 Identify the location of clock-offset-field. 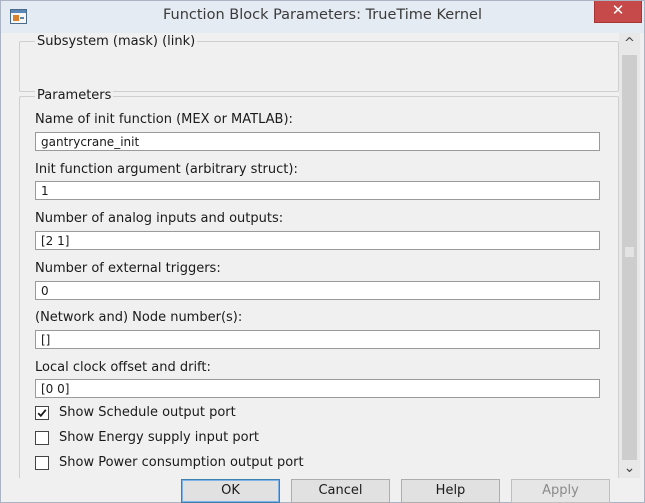
(317, 388).